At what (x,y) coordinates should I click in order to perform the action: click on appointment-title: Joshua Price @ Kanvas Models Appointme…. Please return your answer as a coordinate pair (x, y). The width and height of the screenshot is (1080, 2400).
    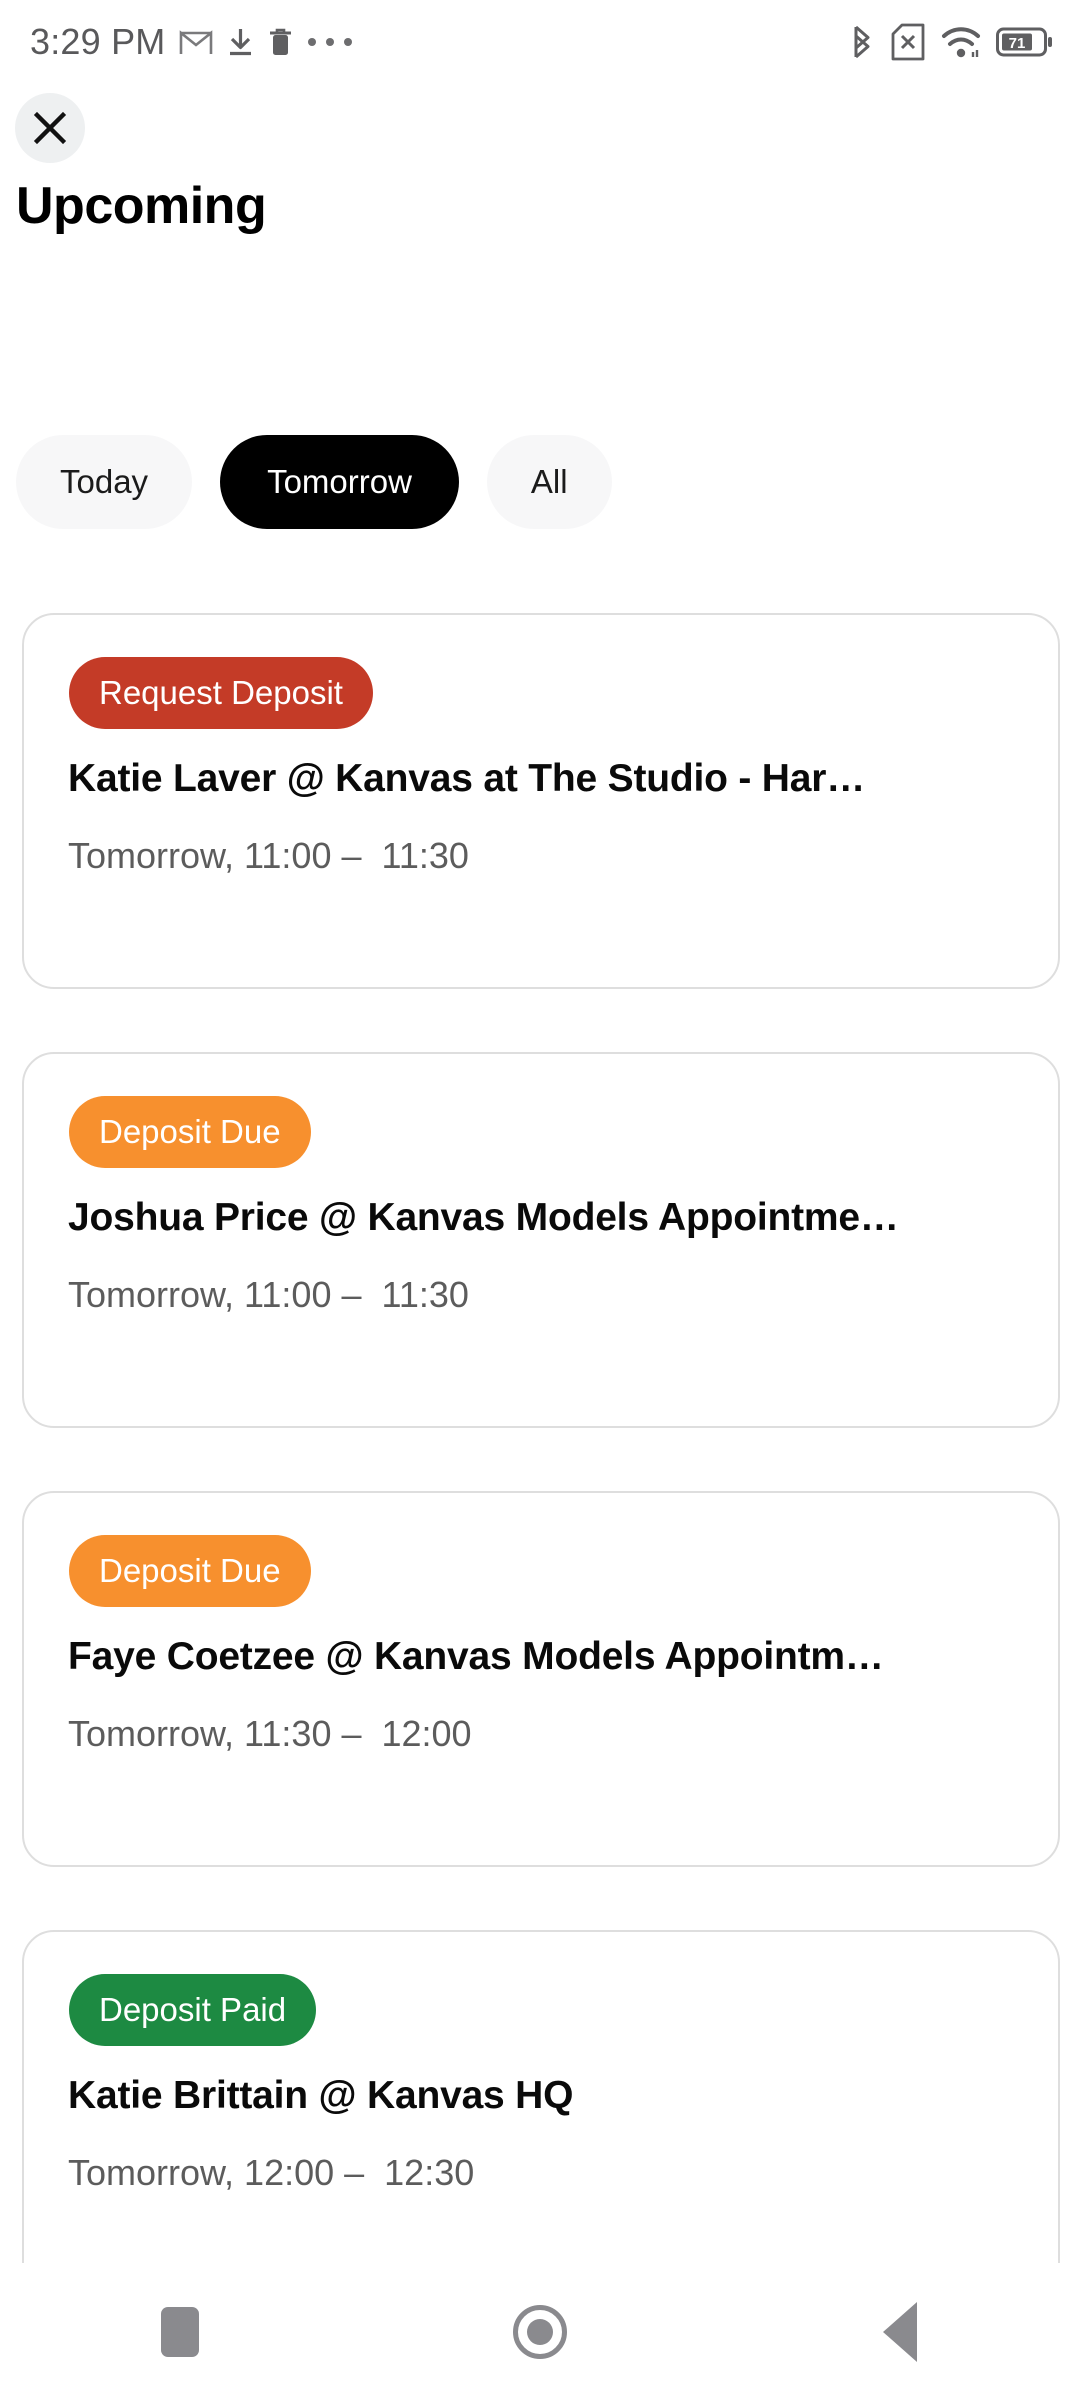
    Looking at the image, I should click on (483, 1217).